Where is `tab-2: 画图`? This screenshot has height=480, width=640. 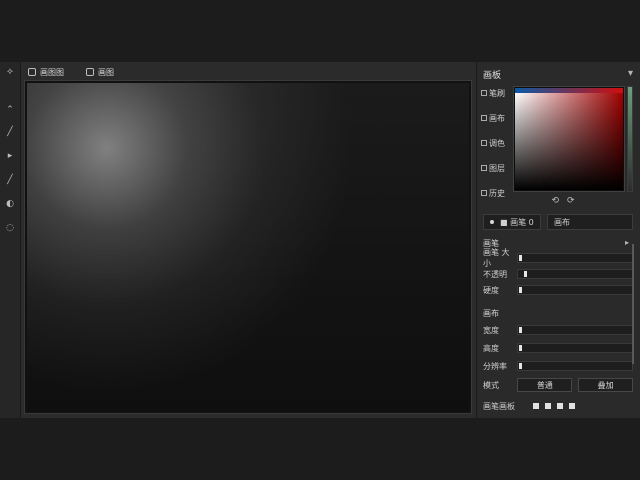
tab-2: 画图 is located at coordinates (100, 72).